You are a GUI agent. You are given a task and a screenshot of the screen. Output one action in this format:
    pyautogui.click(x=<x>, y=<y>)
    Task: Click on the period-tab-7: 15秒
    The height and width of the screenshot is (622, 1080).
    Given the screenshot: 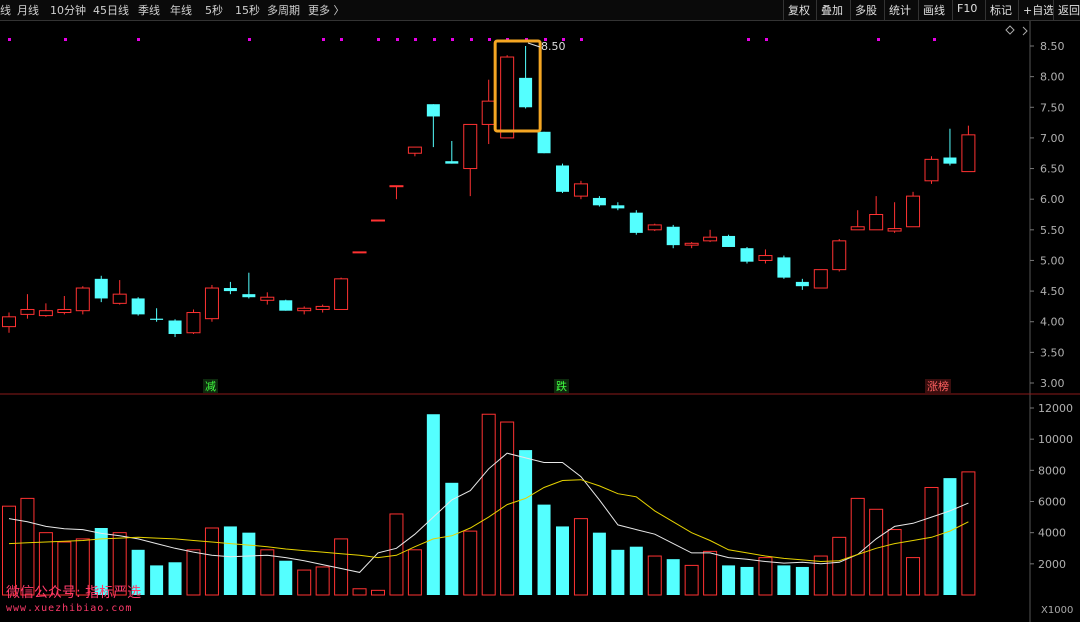 What is the action you would take?
    pyautogui.click(x=247, y=10)
    